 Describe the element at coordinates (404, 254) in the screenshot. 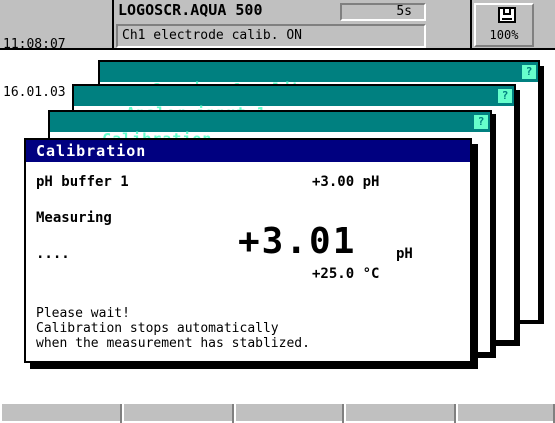

I see `measured-unit: pH` at that location.